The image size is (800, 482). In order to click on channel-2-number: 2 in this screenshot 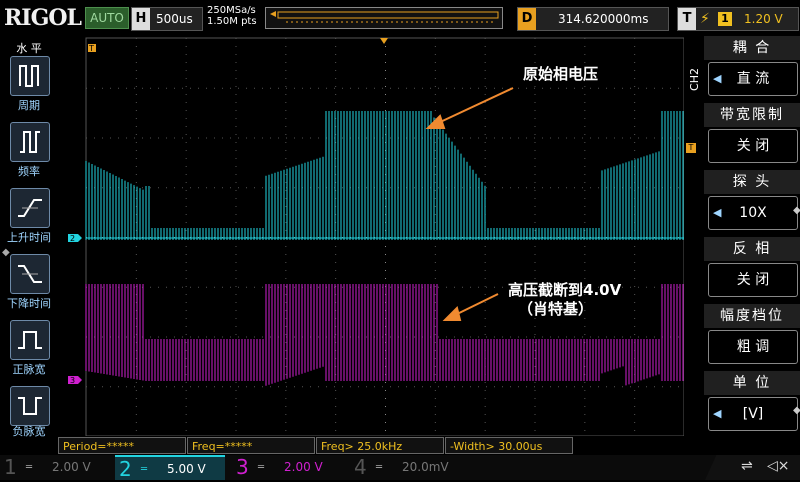, I will do `click(125, 469)`.